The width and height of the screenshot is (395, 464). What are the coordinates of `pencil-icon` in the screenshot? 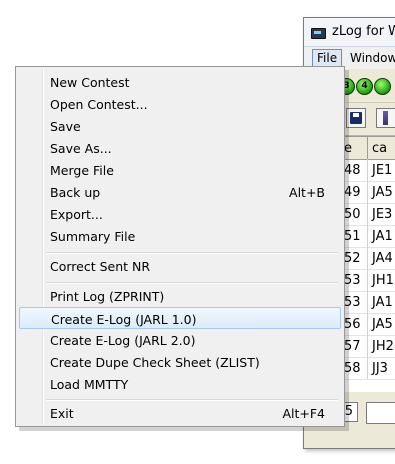 It's located at (385, 118).